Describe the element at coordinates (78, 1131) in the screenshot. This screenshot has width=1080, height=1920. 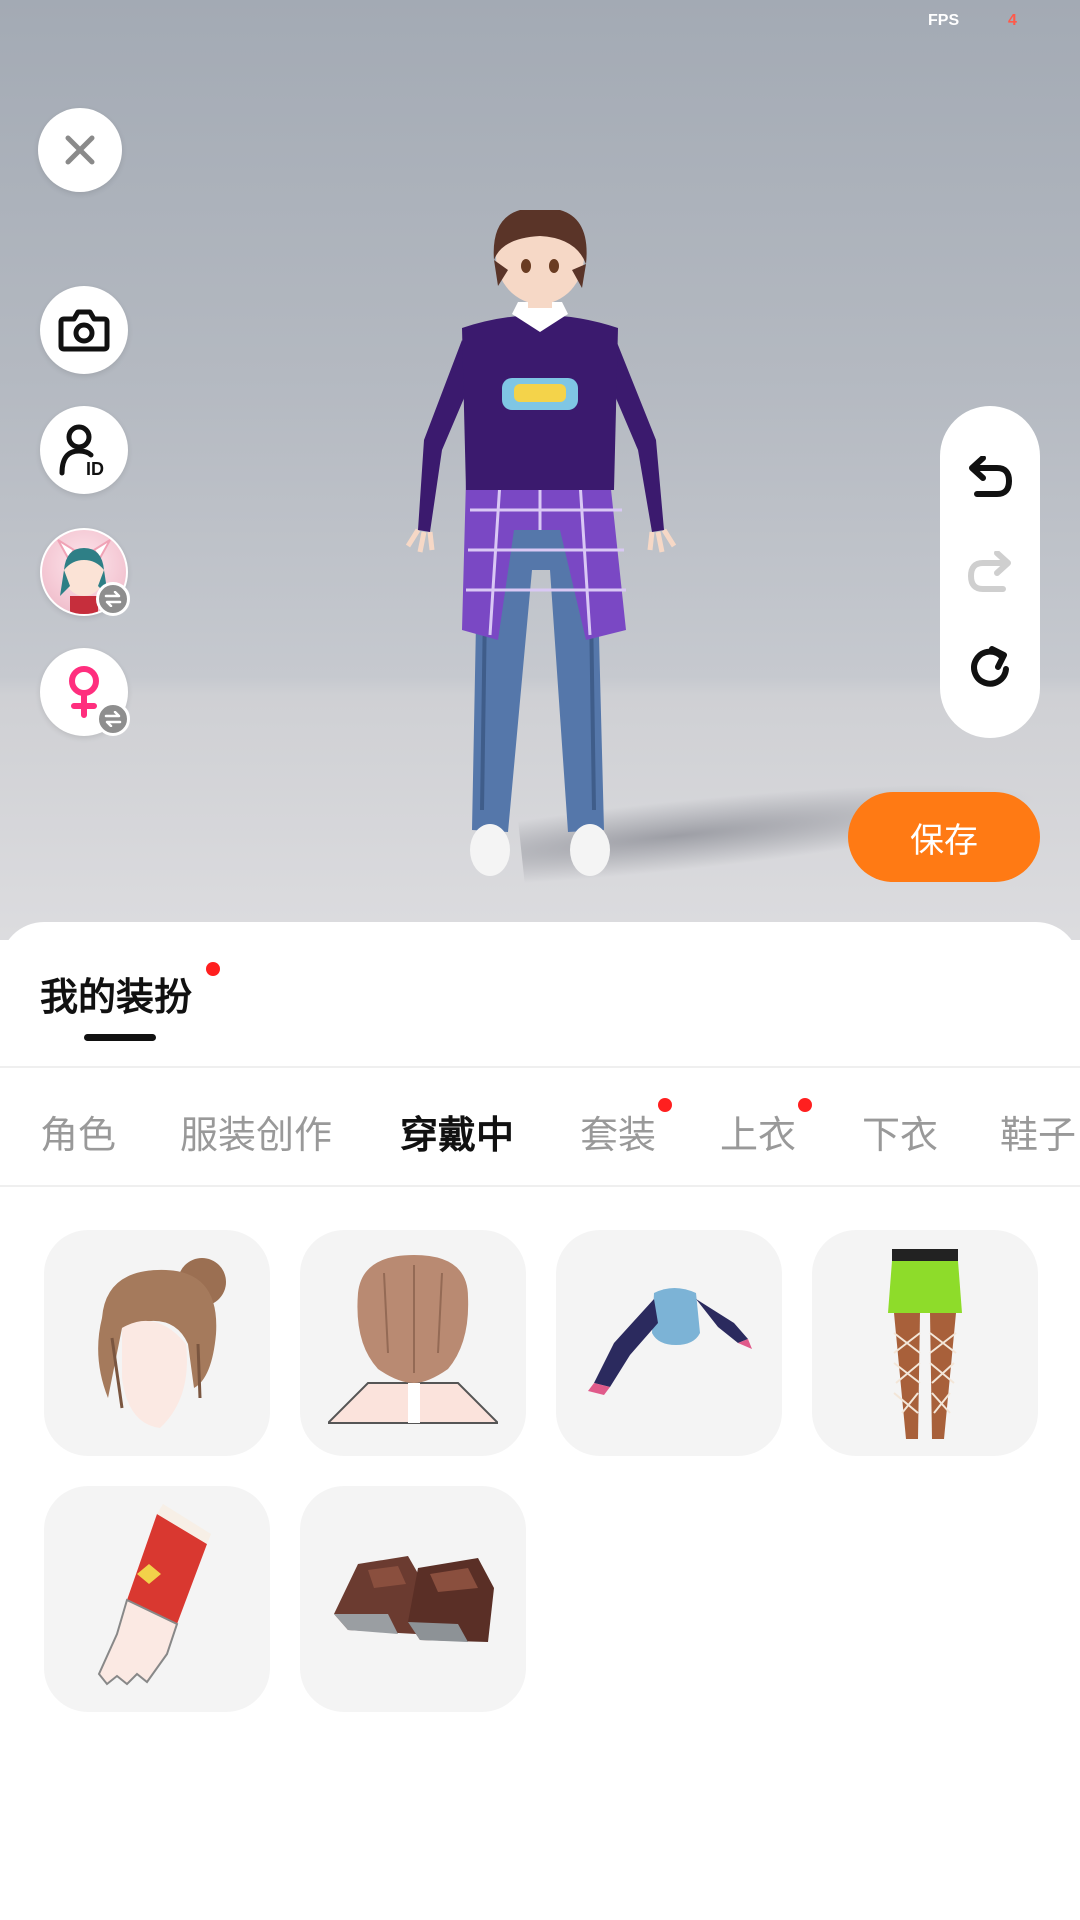
I see `tab-character: 角色` at that location.